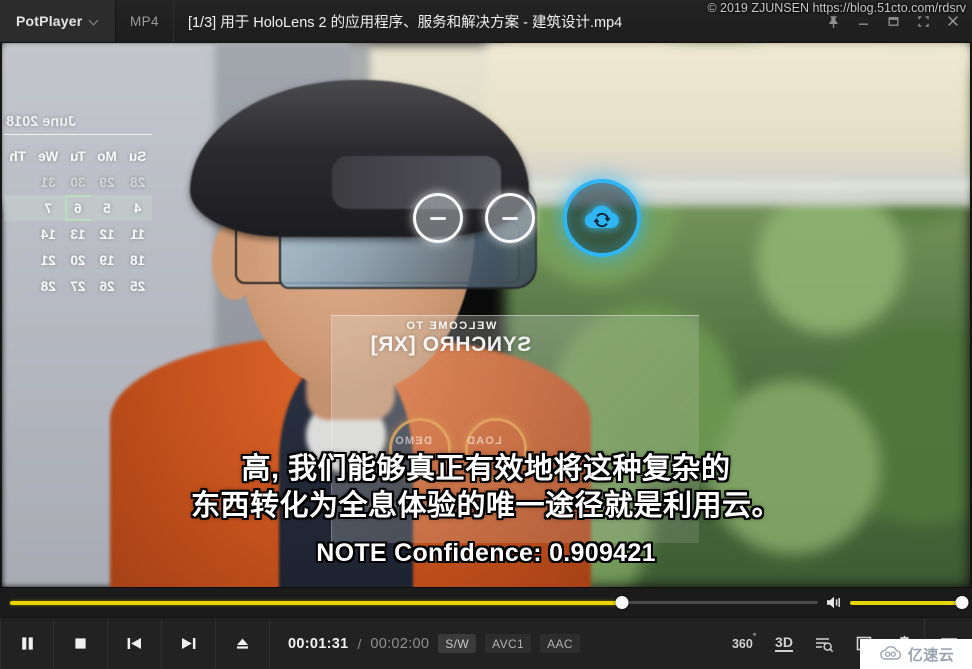 This screenshot has width=972, height=669. I want to click on format-tab-label: MP4, so click(144, 21).